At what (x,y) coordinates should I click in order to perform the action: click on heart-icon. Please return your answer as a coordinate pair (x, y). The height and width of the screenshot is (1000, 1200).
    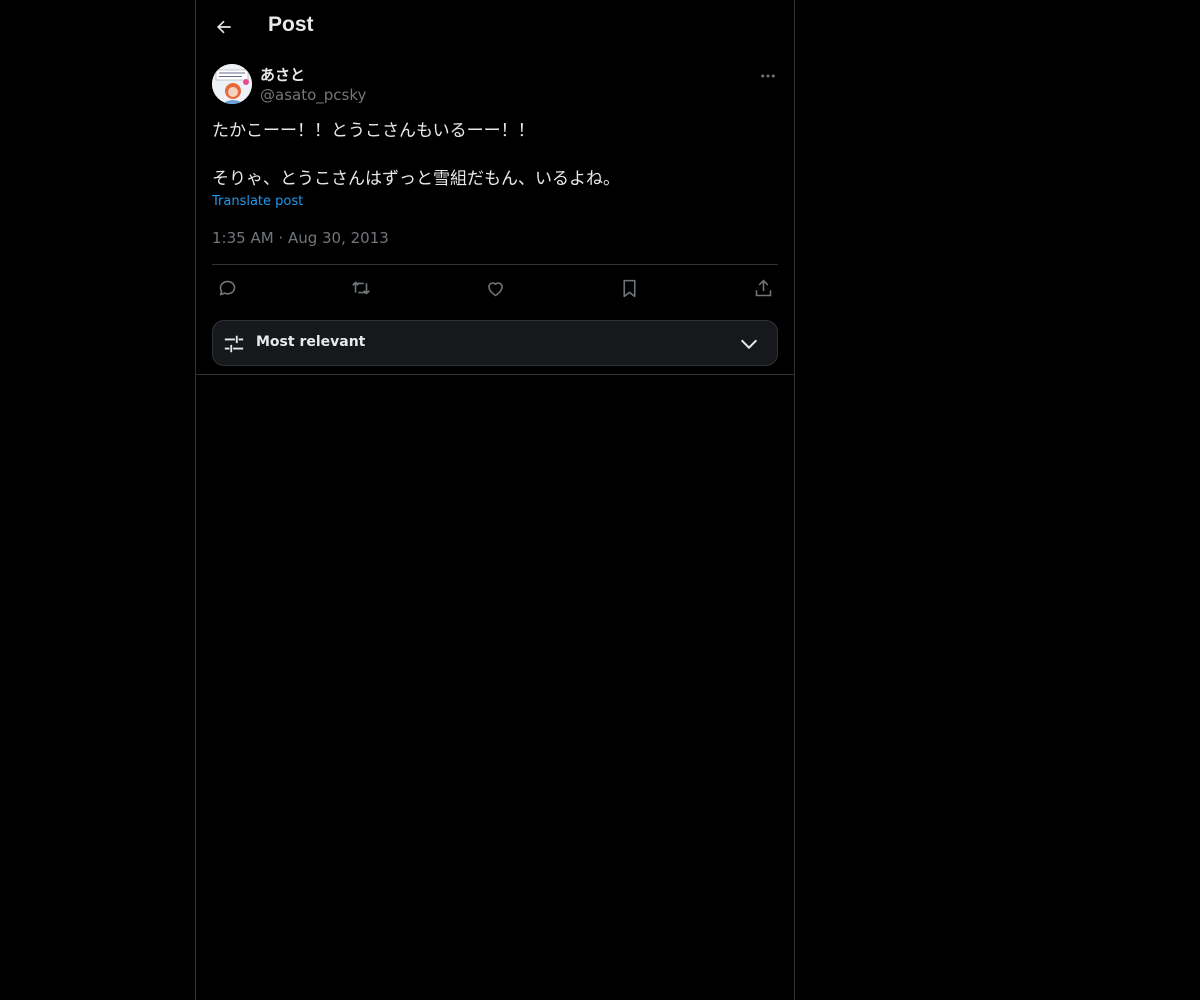
    Looking at the image, I should click on (495, 288).